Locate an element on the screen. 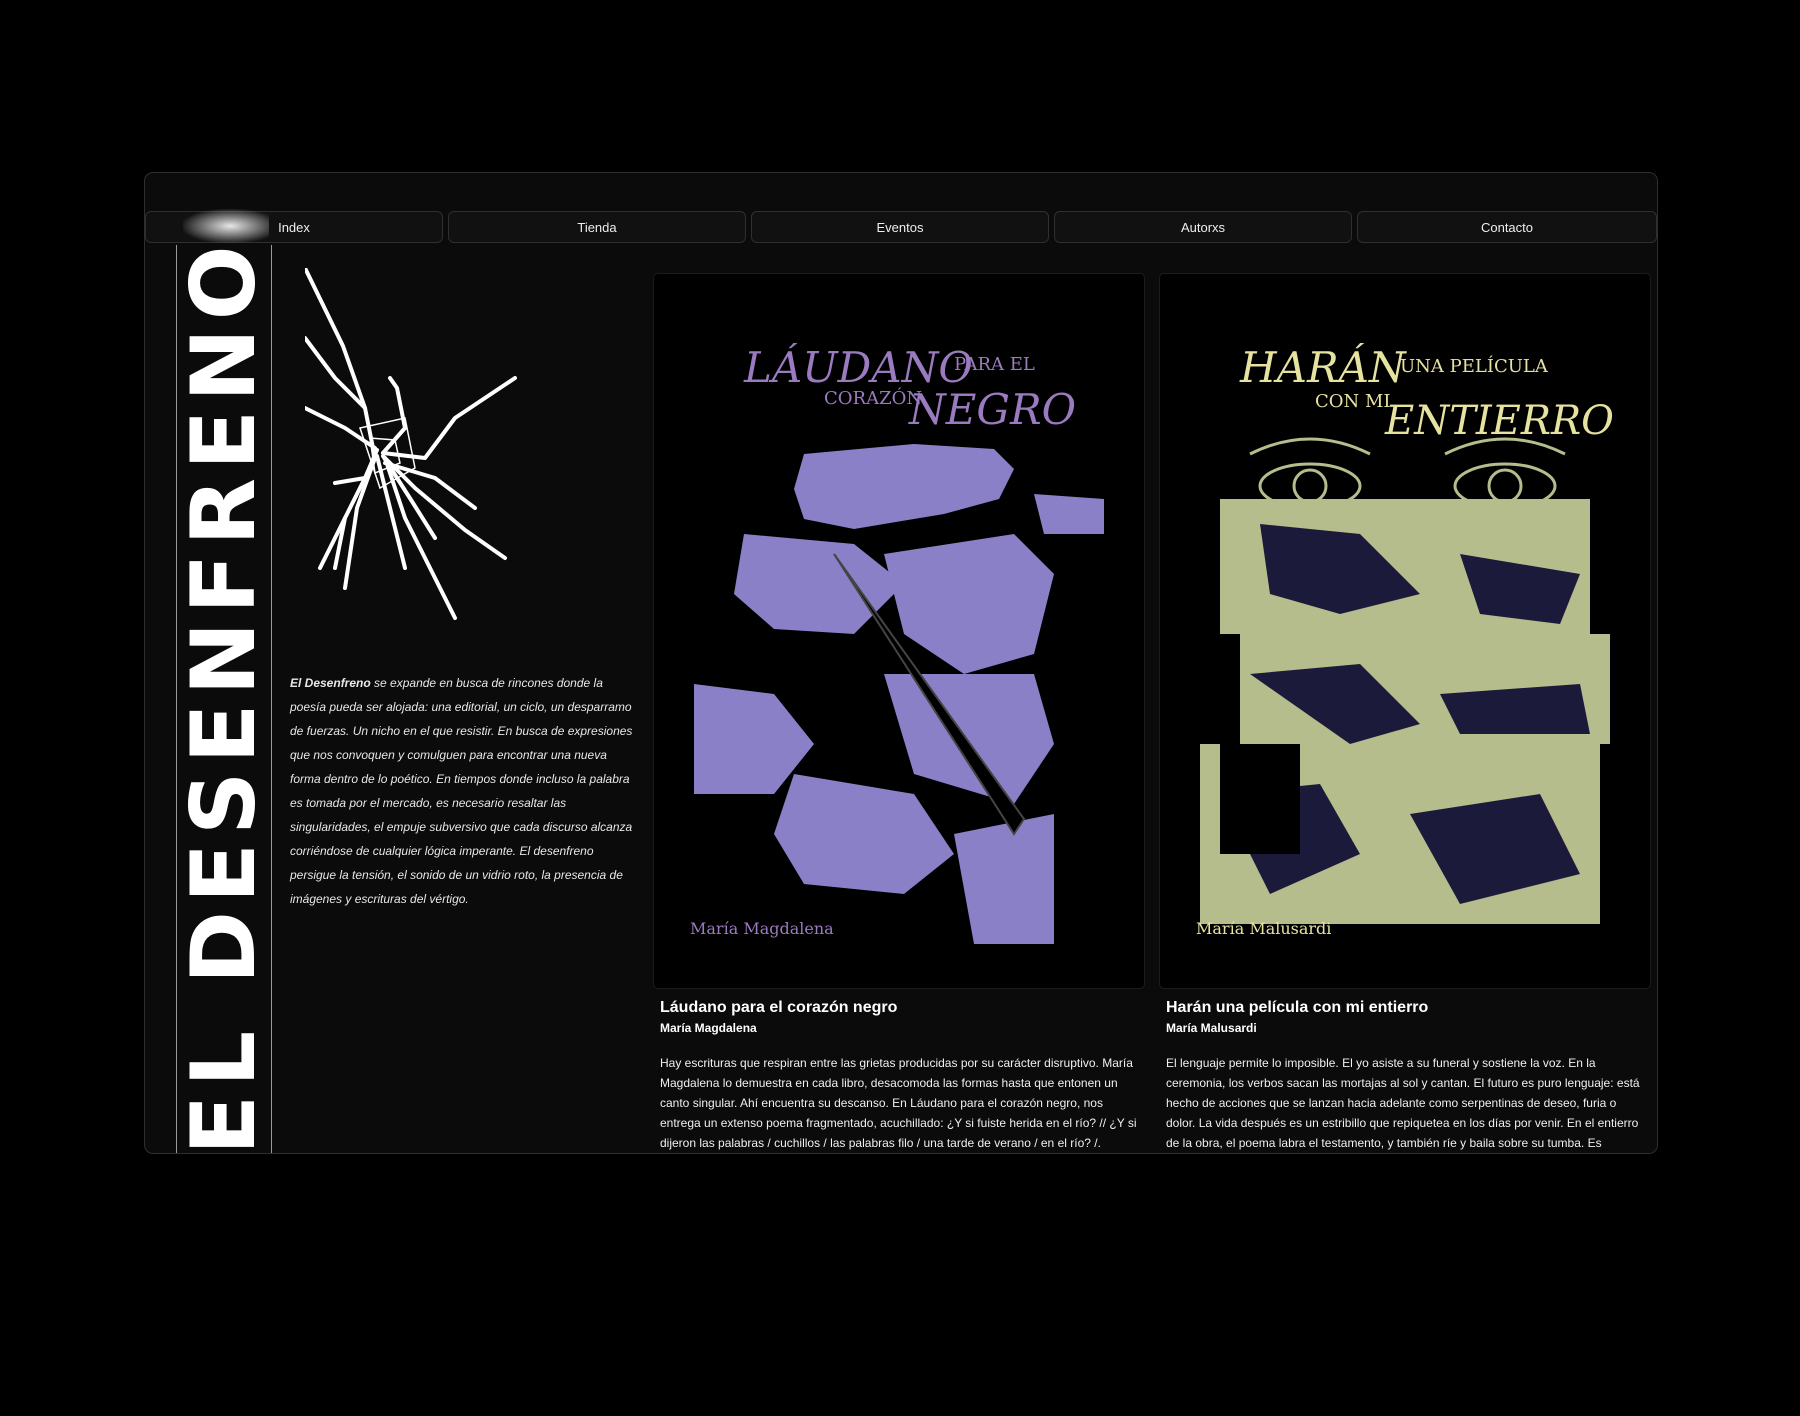 The height and width of the screenshot is (1416, 1800). intro-bold: El Desenfreno is located at coordinates (330, 683).